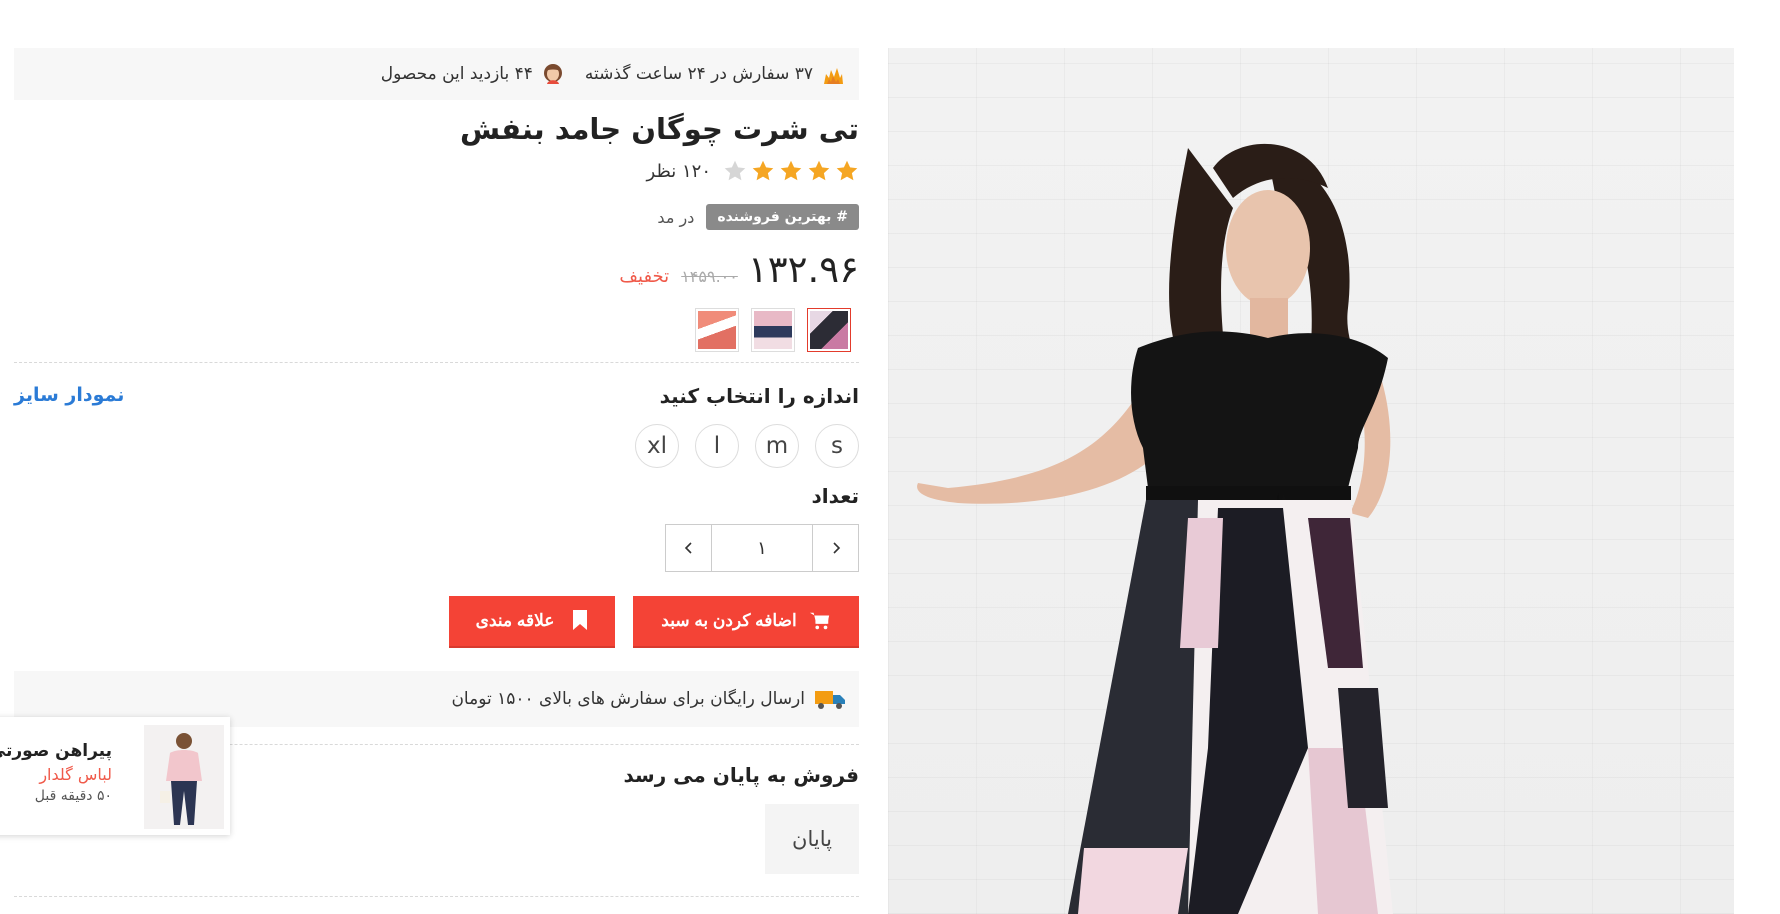  Describe the element at coordinates (777, 446) in the screenshot. I see `size-option-m: m` at that location.